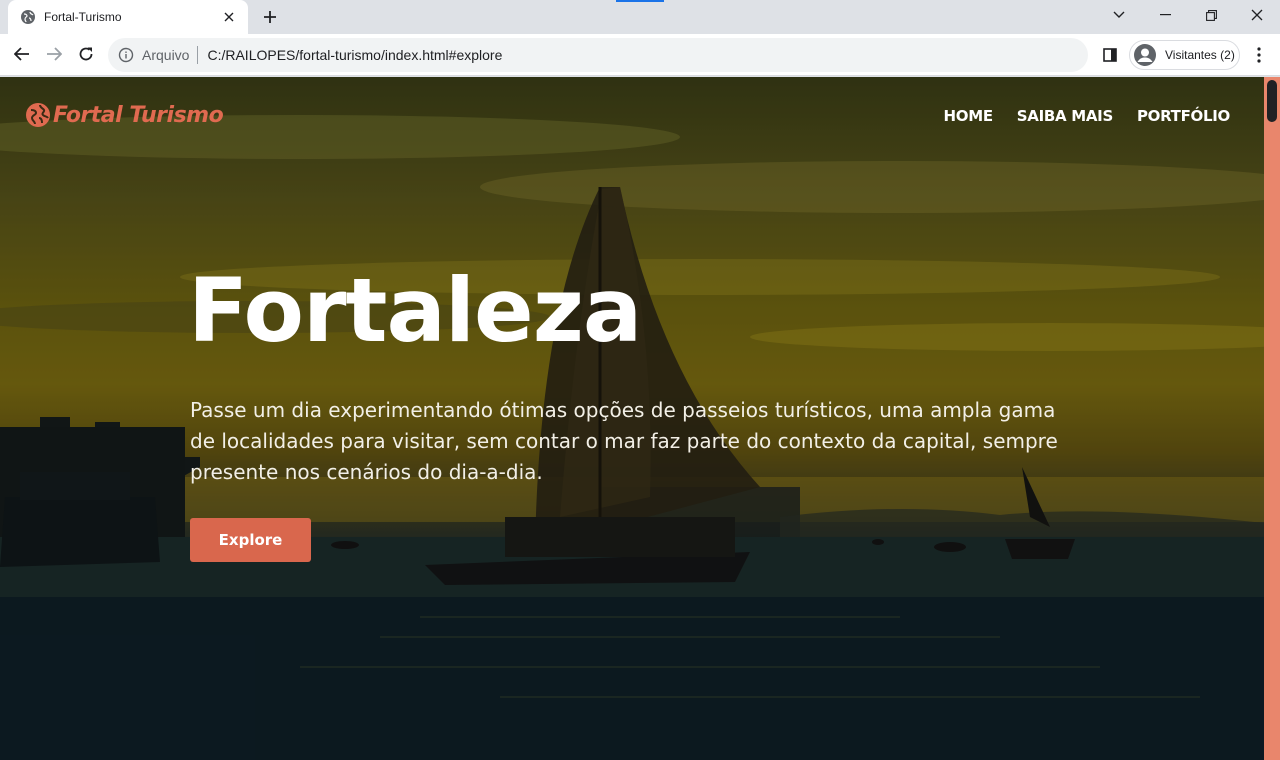  I want to click on hero-headline: Fortaleza, so click(415, 310).